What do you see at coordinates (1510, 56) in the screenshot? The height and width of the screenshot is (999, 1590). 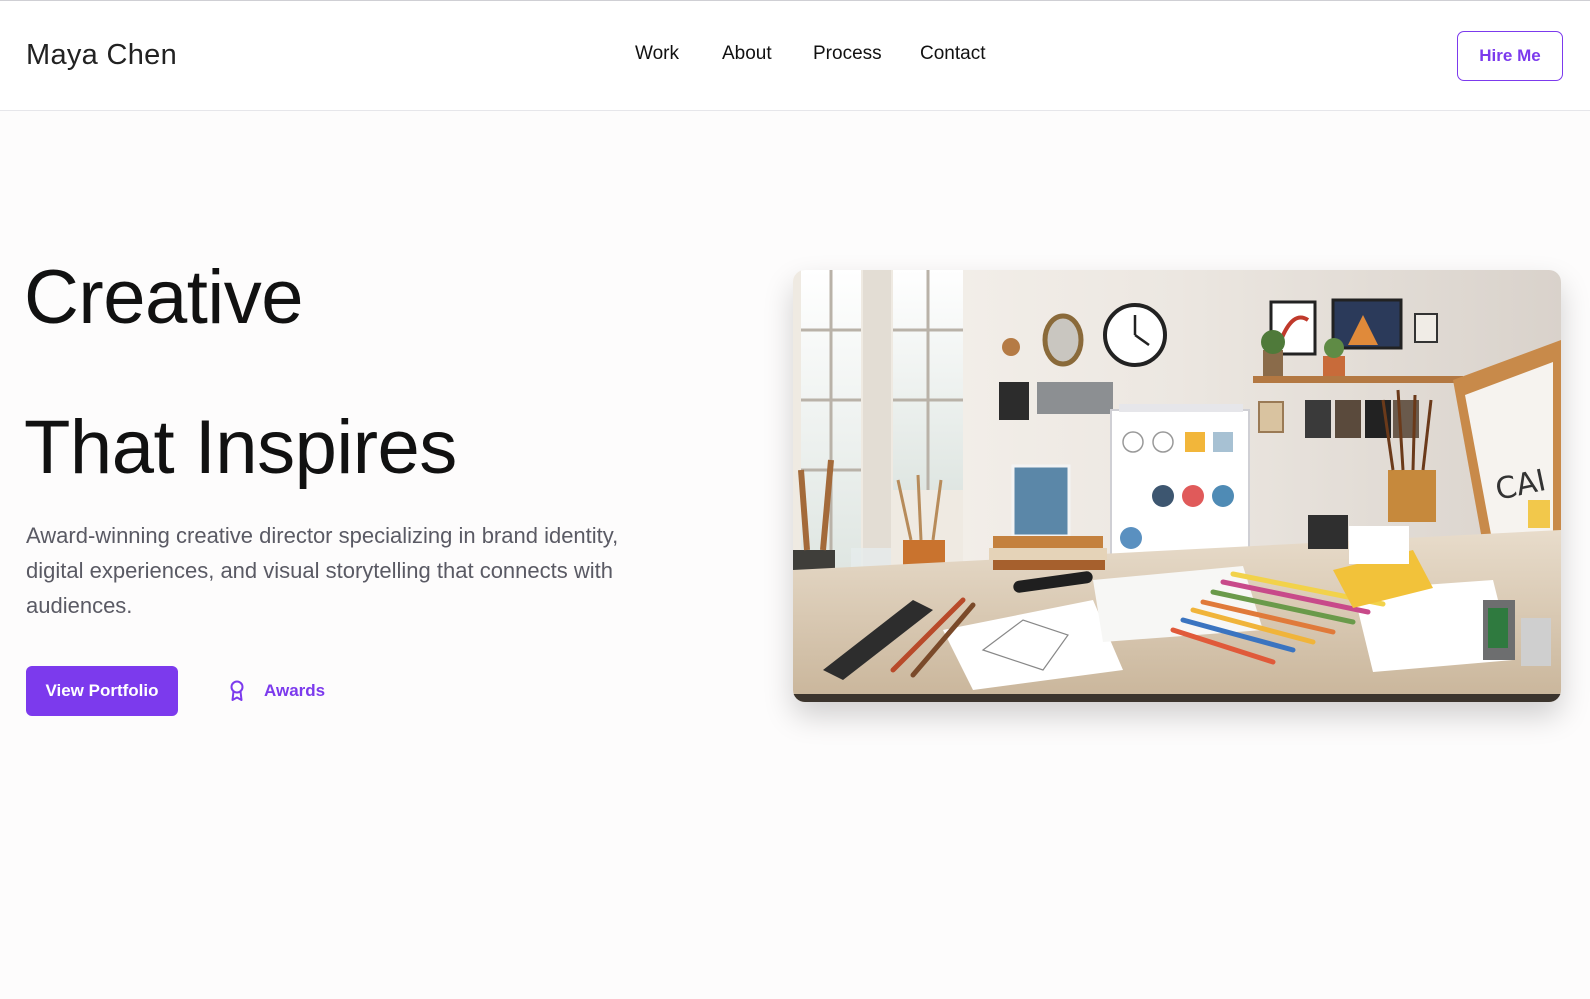 I see `hire-me-button: Hire Me` at bounding box center [1510, 56].